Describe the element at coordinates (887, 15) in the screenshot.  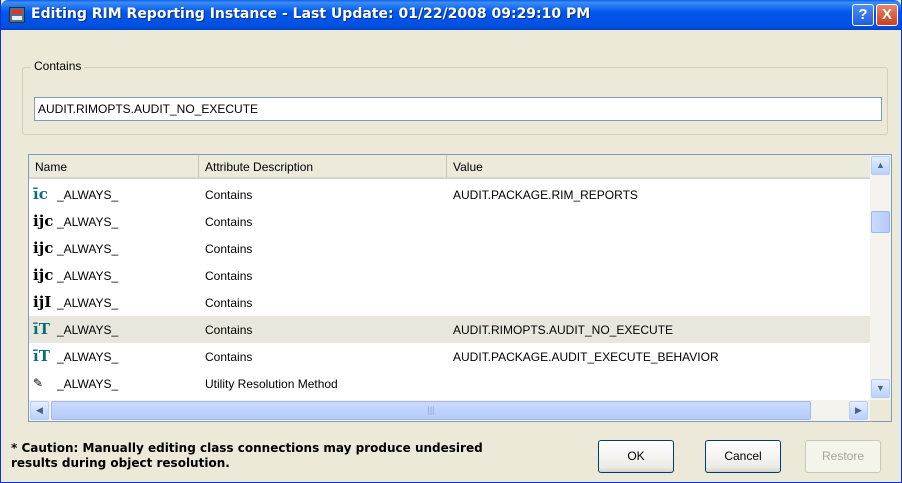
I see `close-button: X` at that location.